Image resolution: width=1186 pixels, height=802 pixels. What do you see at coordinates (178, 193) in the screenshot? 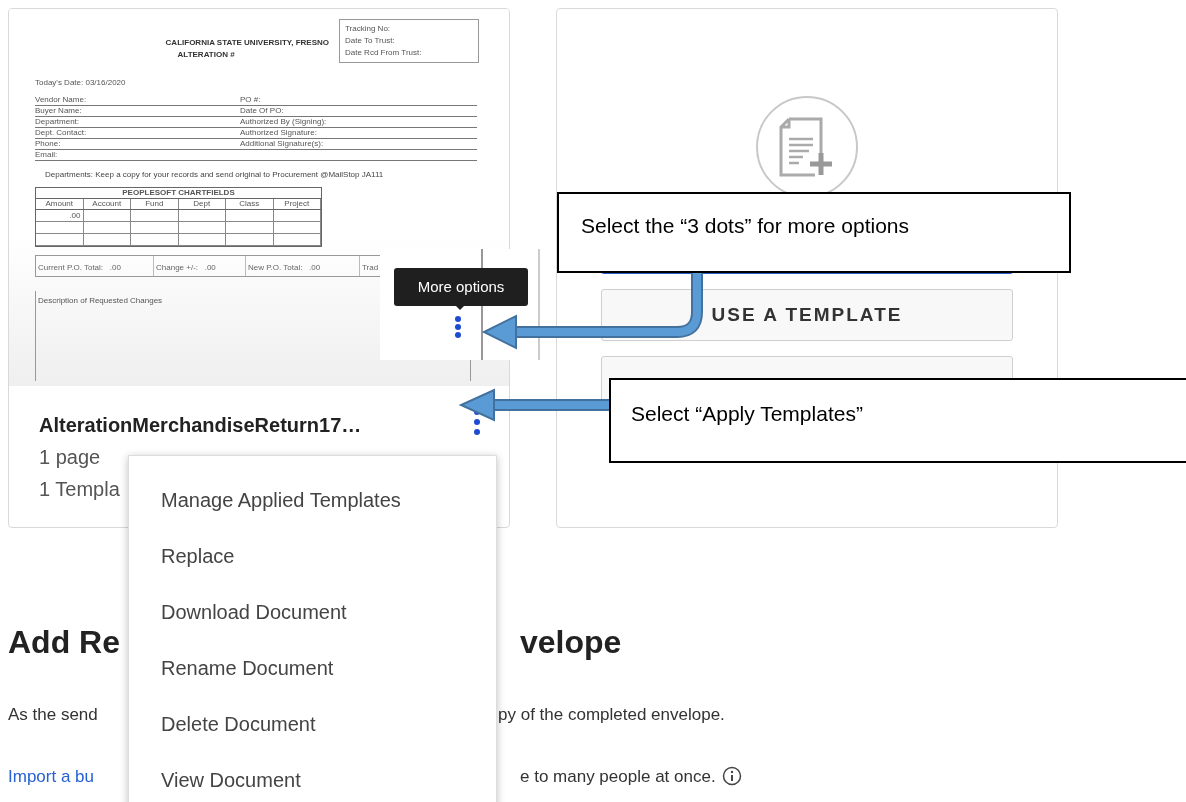
I see `table-title: PEOPLESOFT CHARTFIELDS` at bounding box center [178, 193].